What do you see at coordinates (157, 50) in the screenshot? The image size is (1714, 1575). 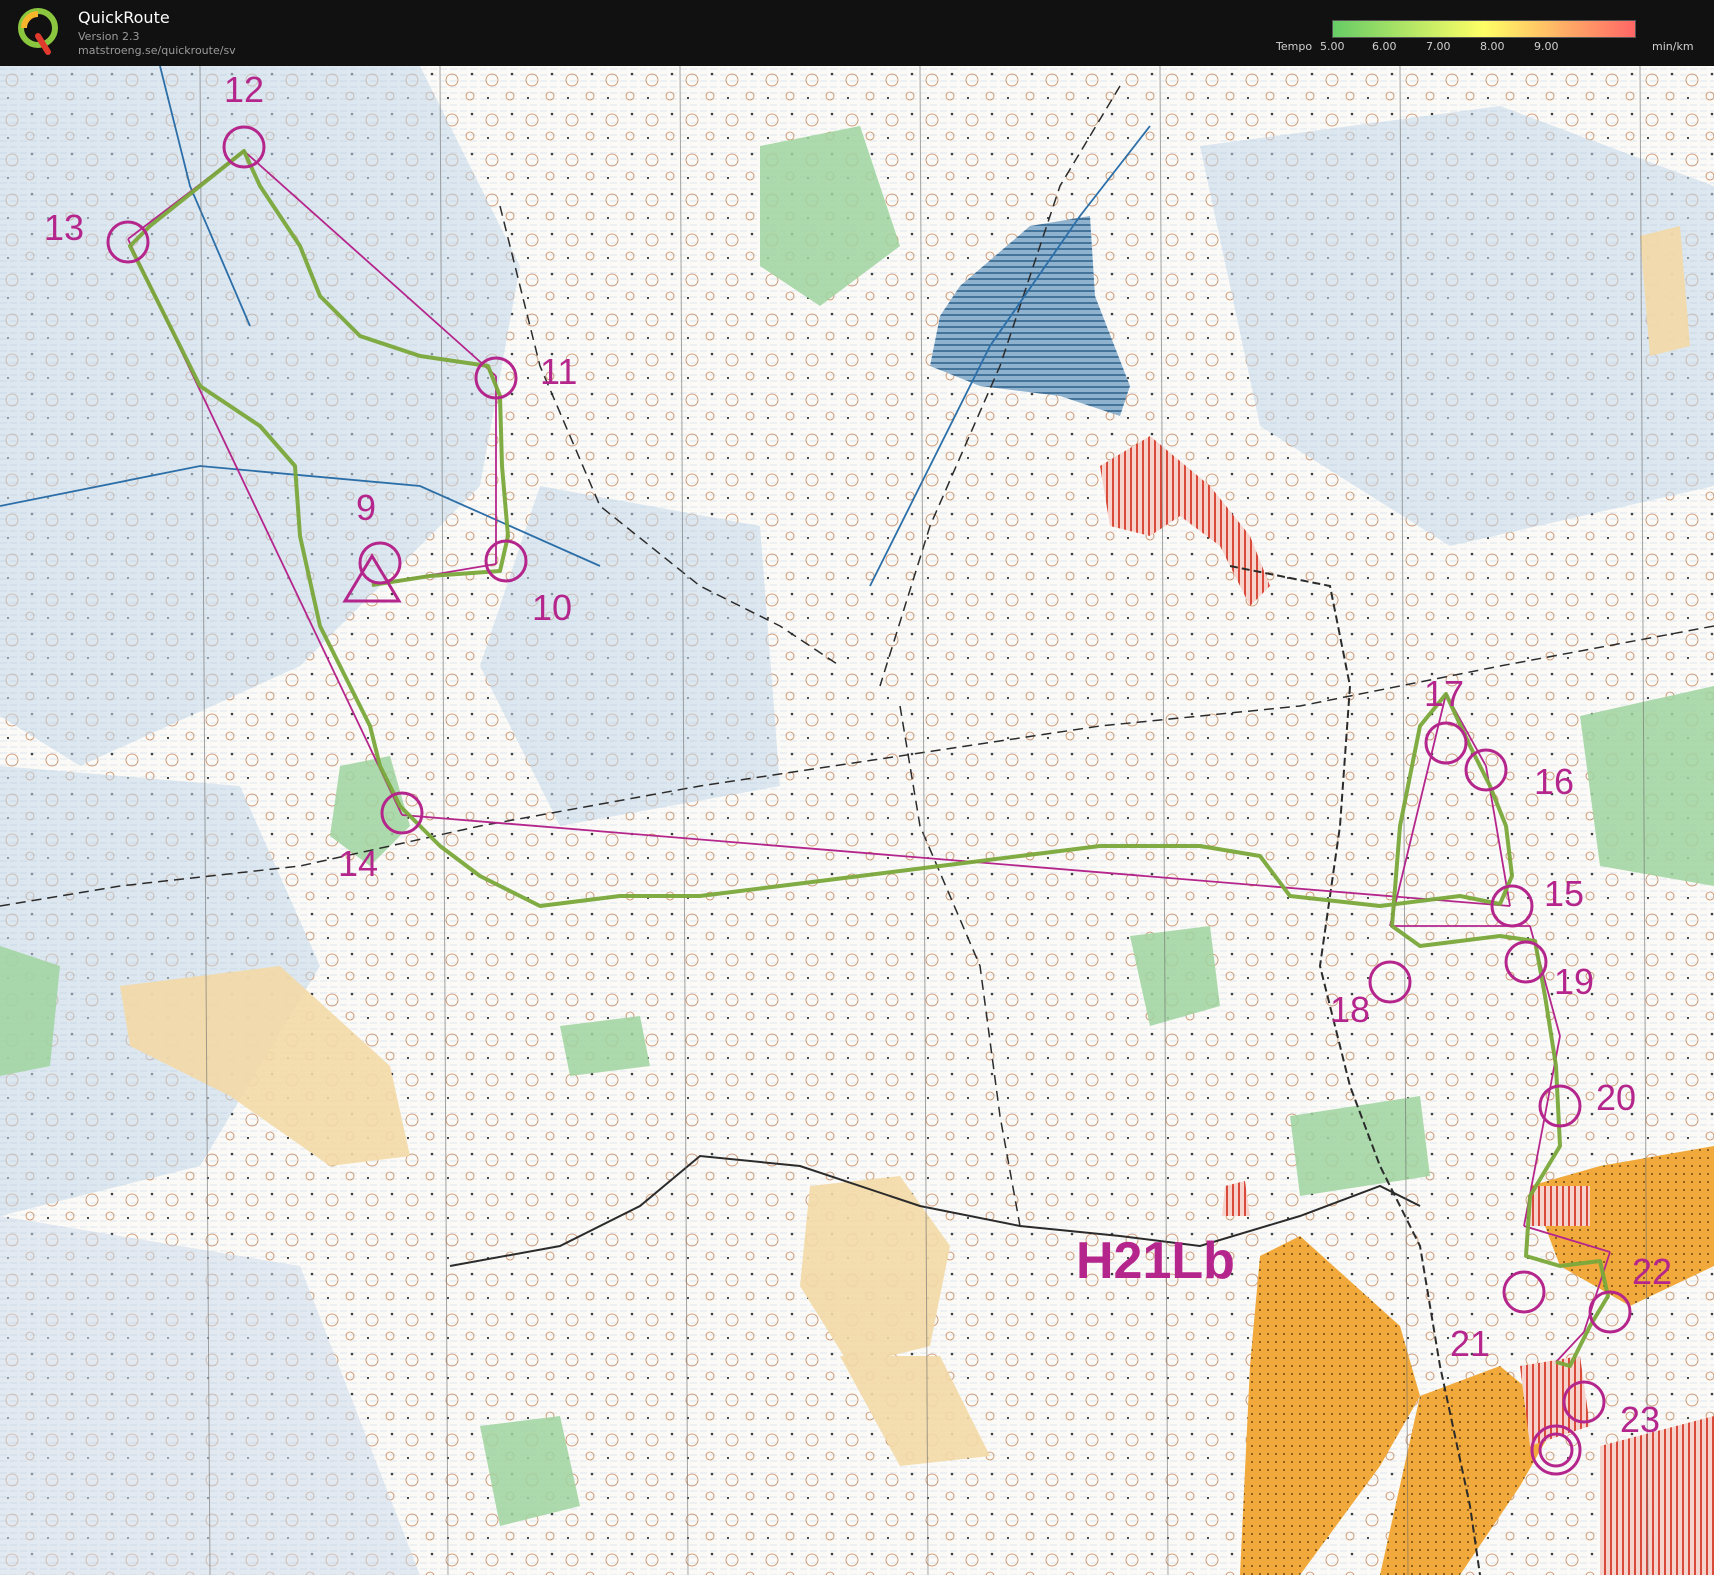 I see `app-url: matstroeng.se/quickroute/sv` at bounding box center [157, 50].